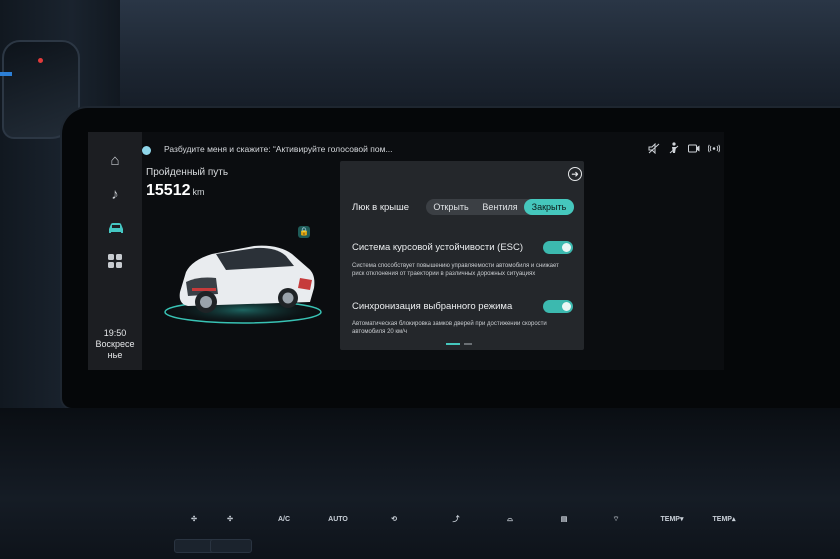  I want to click on page-indicator, so click(468, 344).